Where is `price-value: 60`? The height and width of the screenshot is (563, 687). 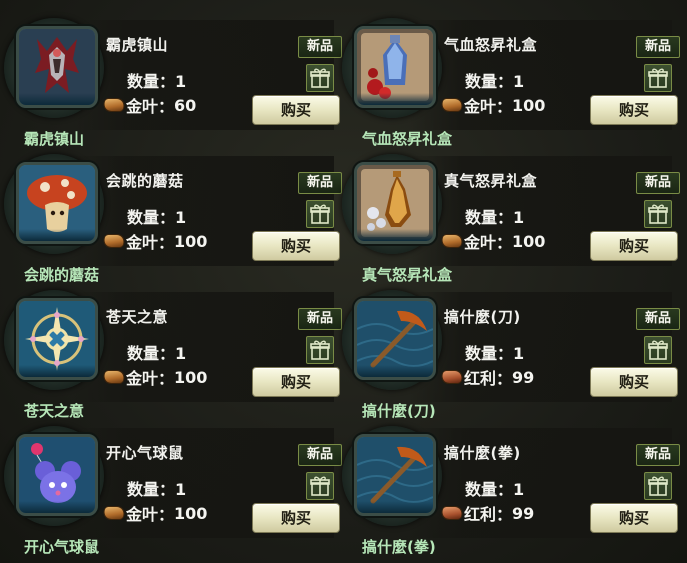 price-value: 60 is located at coordinates (185, 105).